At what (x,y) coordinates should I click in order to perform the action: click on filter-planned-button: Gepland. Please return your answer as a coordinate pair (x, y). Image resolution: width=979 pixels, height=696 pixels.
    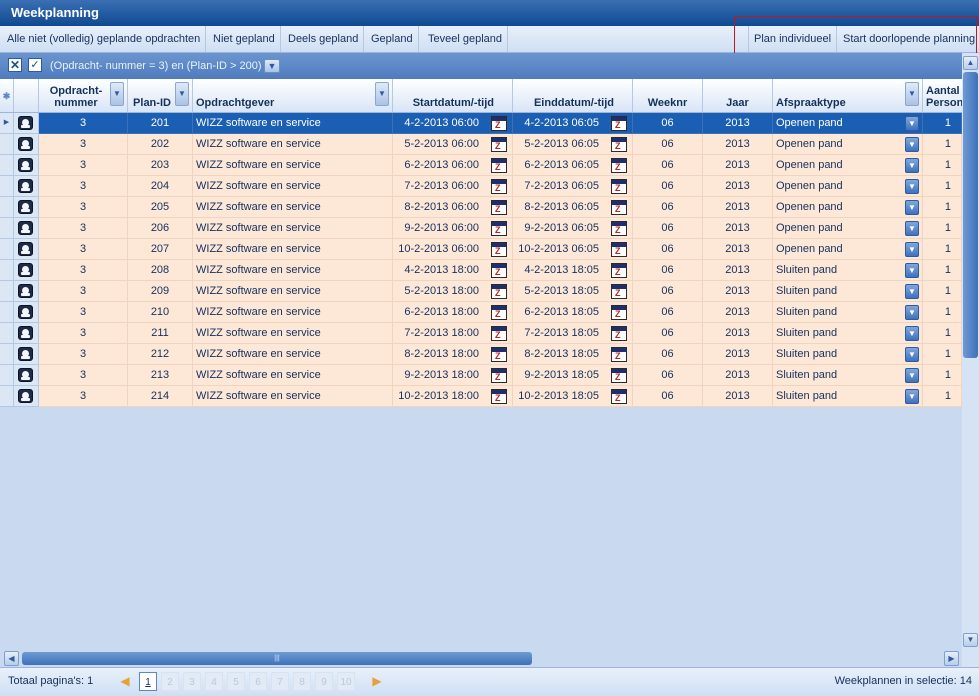
    Looking at the image, I should click on (392, 39).